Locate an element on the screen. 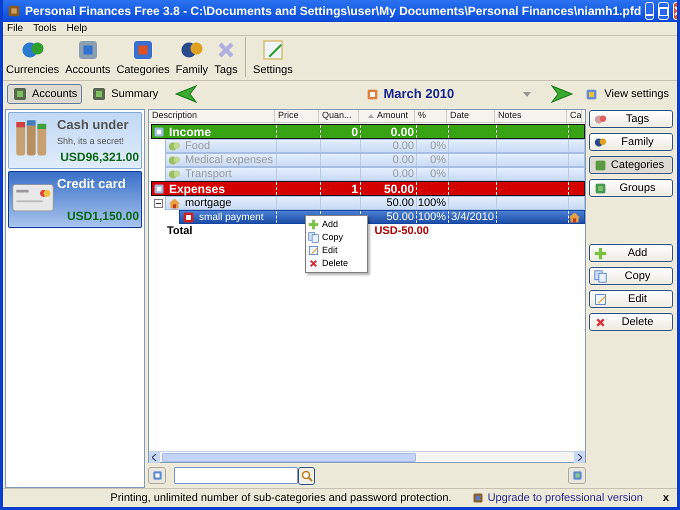 The image size is (680, 510). category-label: mortgage is located at coordinates (208, 203).